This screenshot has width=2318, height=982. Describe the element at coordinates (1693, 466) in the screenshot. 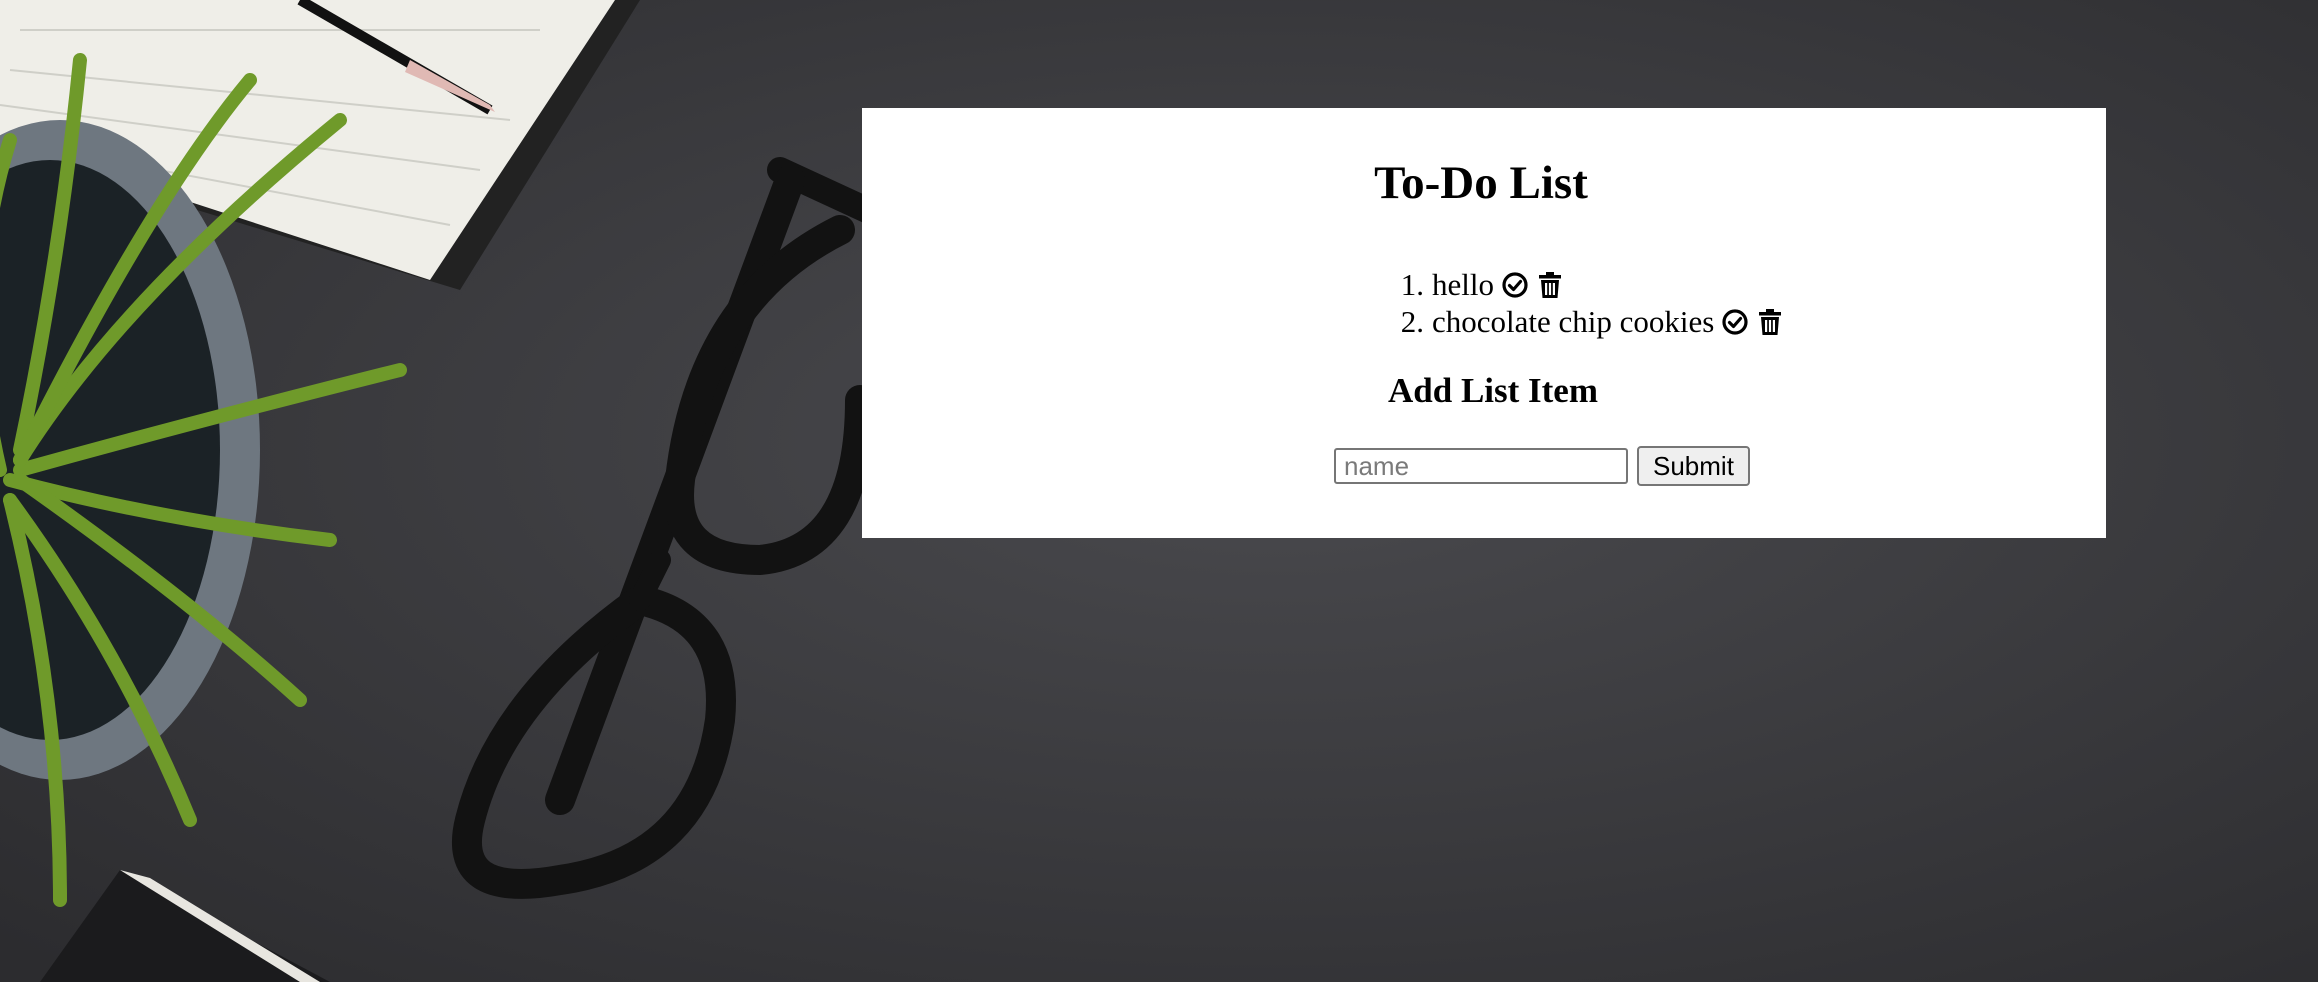

I see `submit-button: Submit` at that location.